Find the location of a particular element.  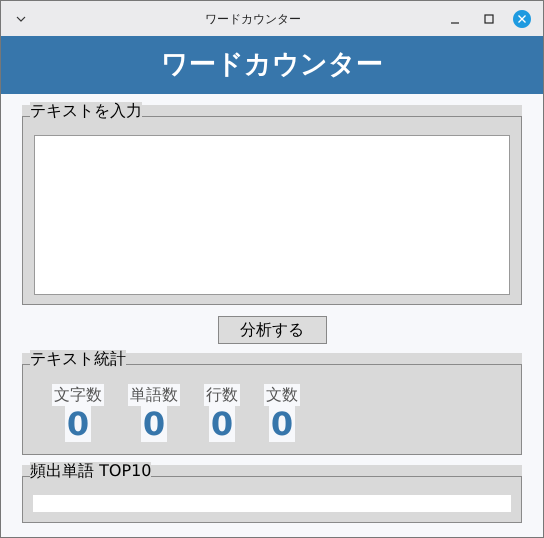

stat-label: 文字数 is located at coordinates (78, 395).